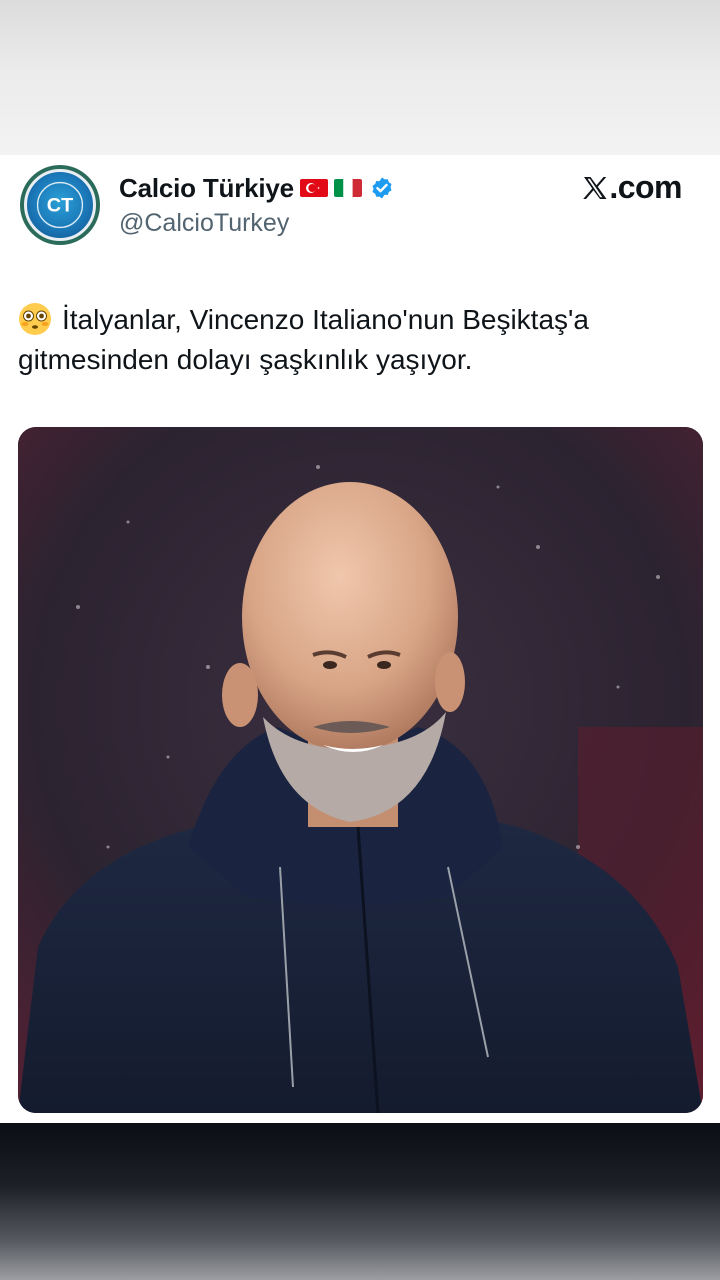 This screenshot has width=720, height=1280. I want to click on top-background, so click(360, 77).